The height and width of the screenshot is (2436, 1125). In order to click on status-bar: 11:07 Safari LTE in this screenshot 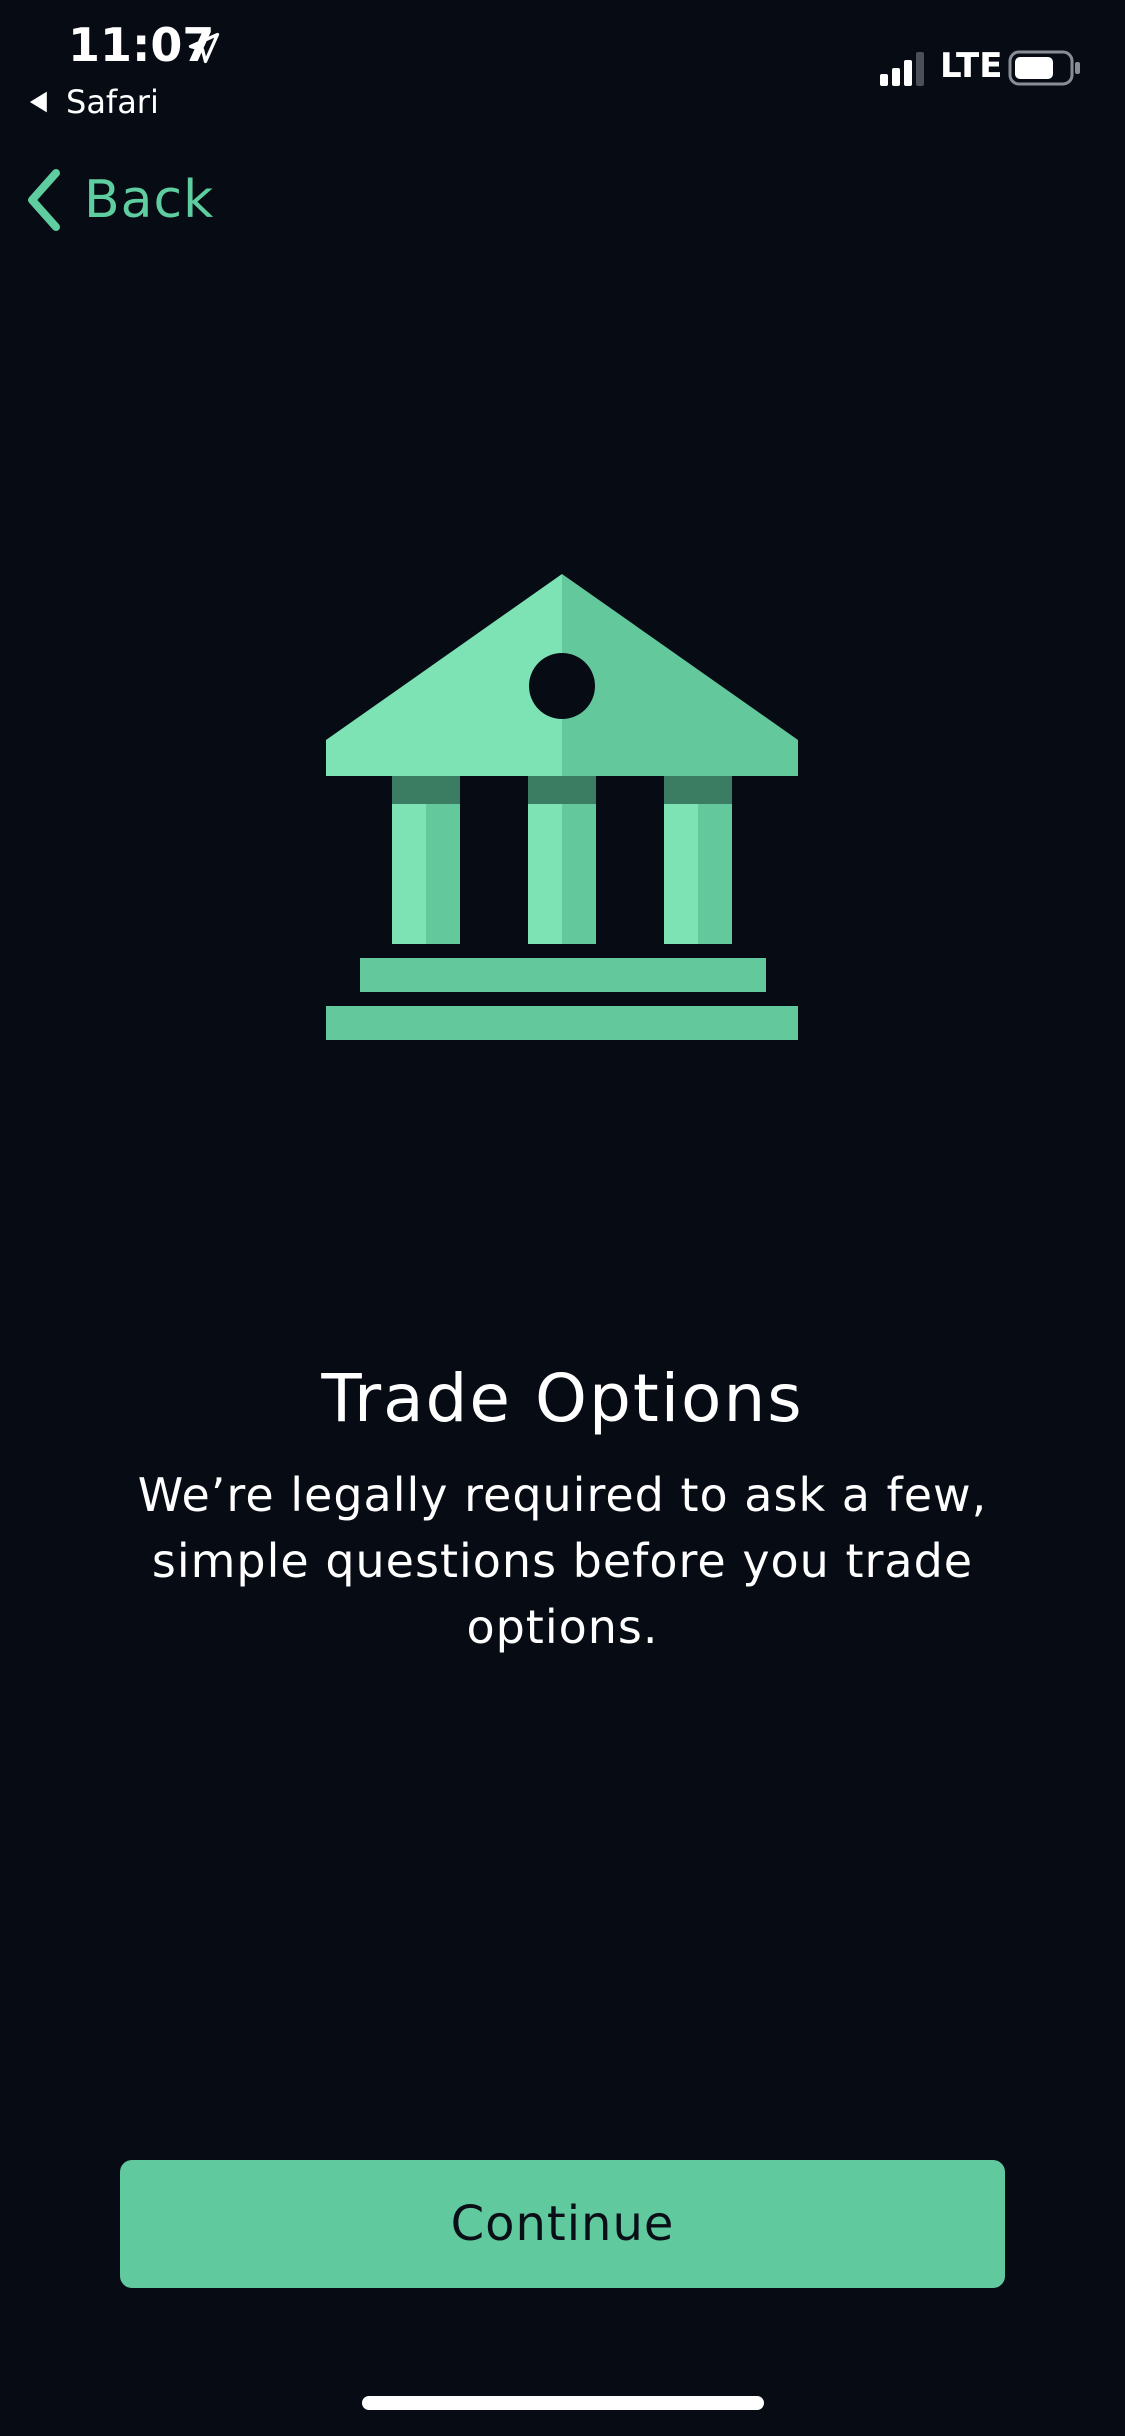, I will do `click(562, 65)`.